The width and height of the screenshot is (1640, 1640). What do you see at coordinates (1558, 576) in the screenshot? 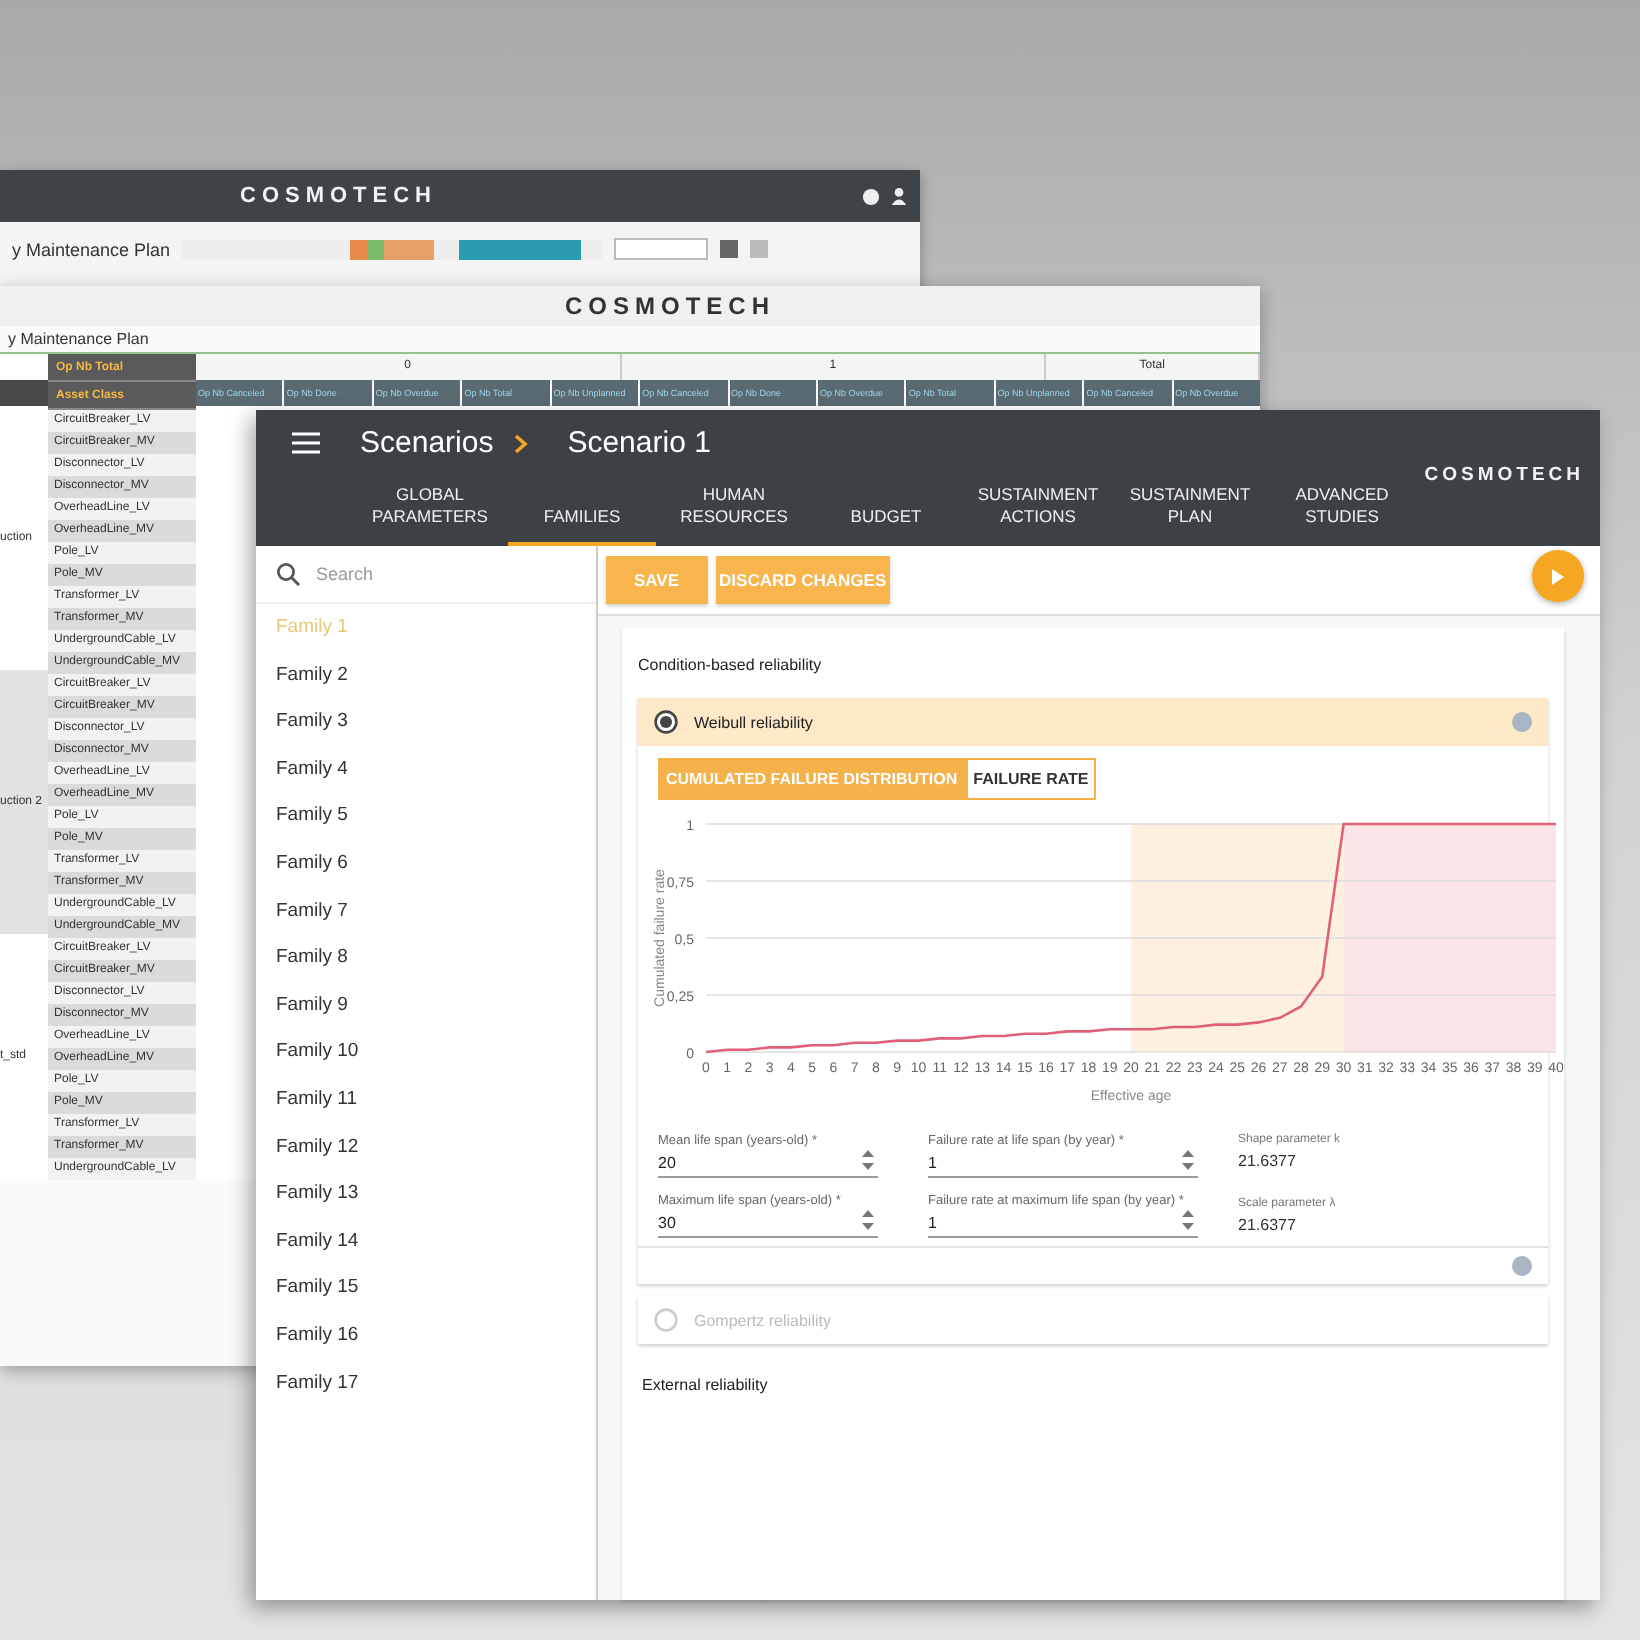
I see `play-icon` at bounding box center [1558, 576].